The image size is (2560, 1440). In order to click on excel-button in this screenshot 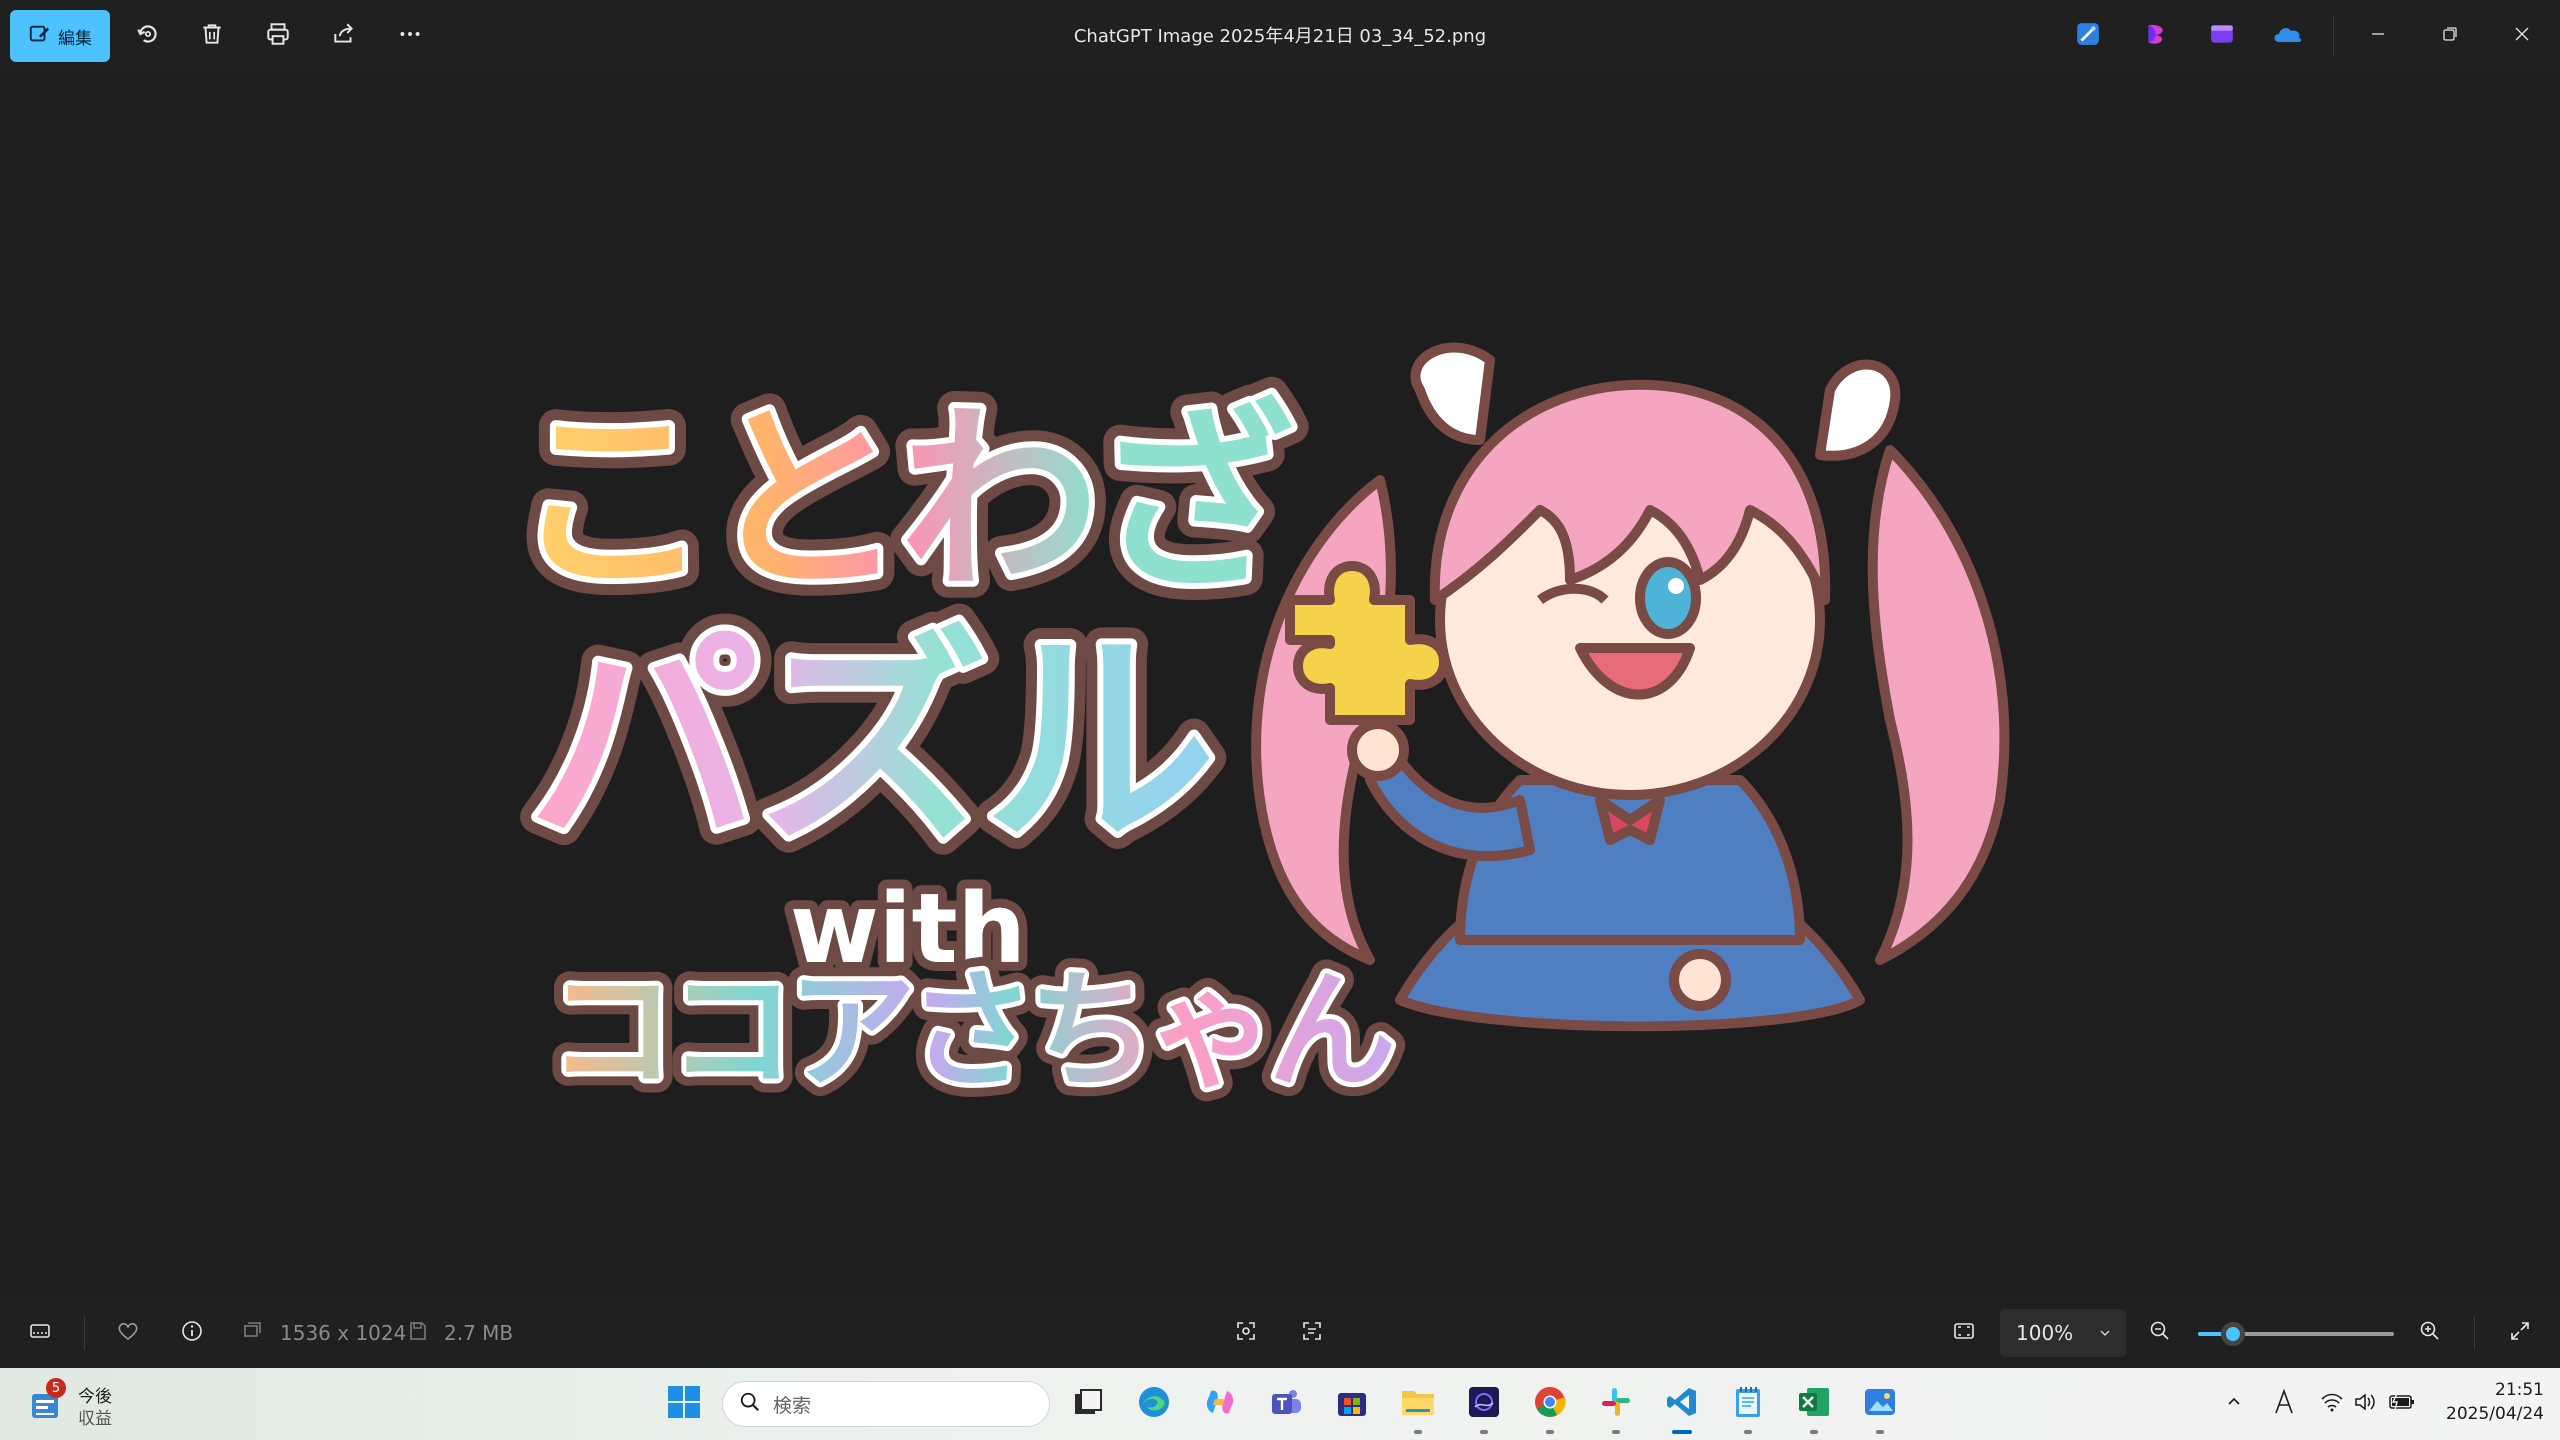, I will do `click(1814, 1404)`.